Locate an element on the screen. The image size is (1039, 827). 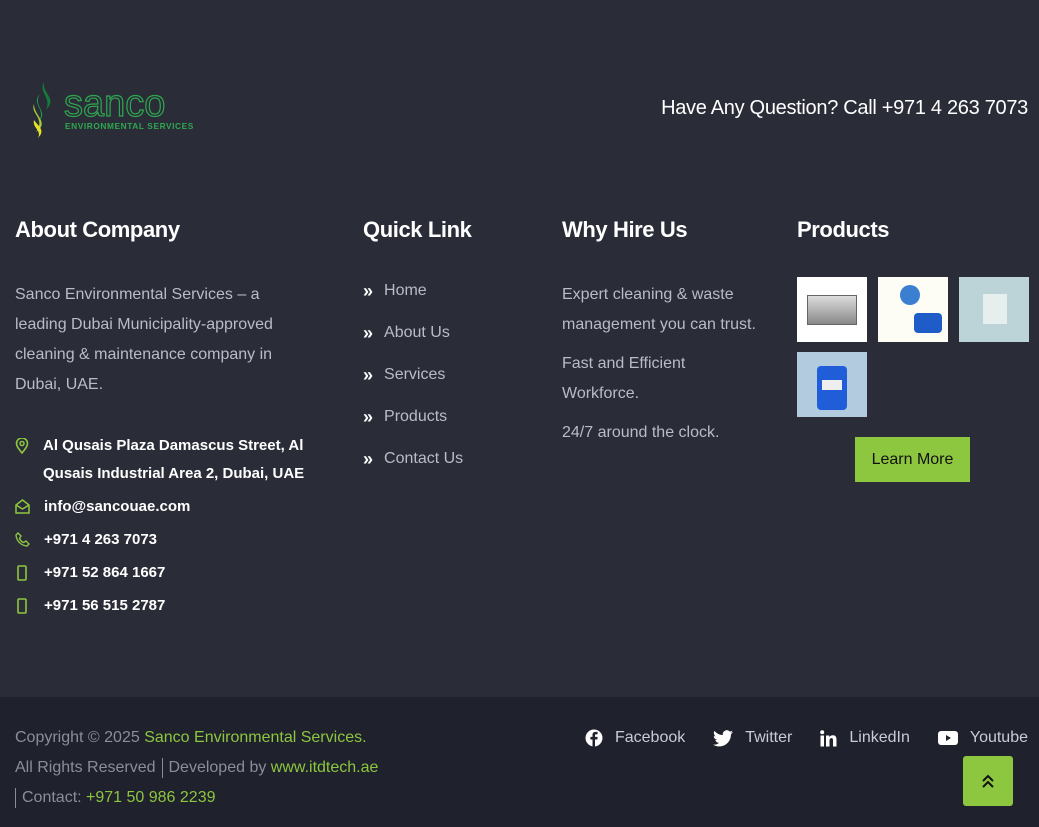
youtube-icon is located at coordinates (947, 738).